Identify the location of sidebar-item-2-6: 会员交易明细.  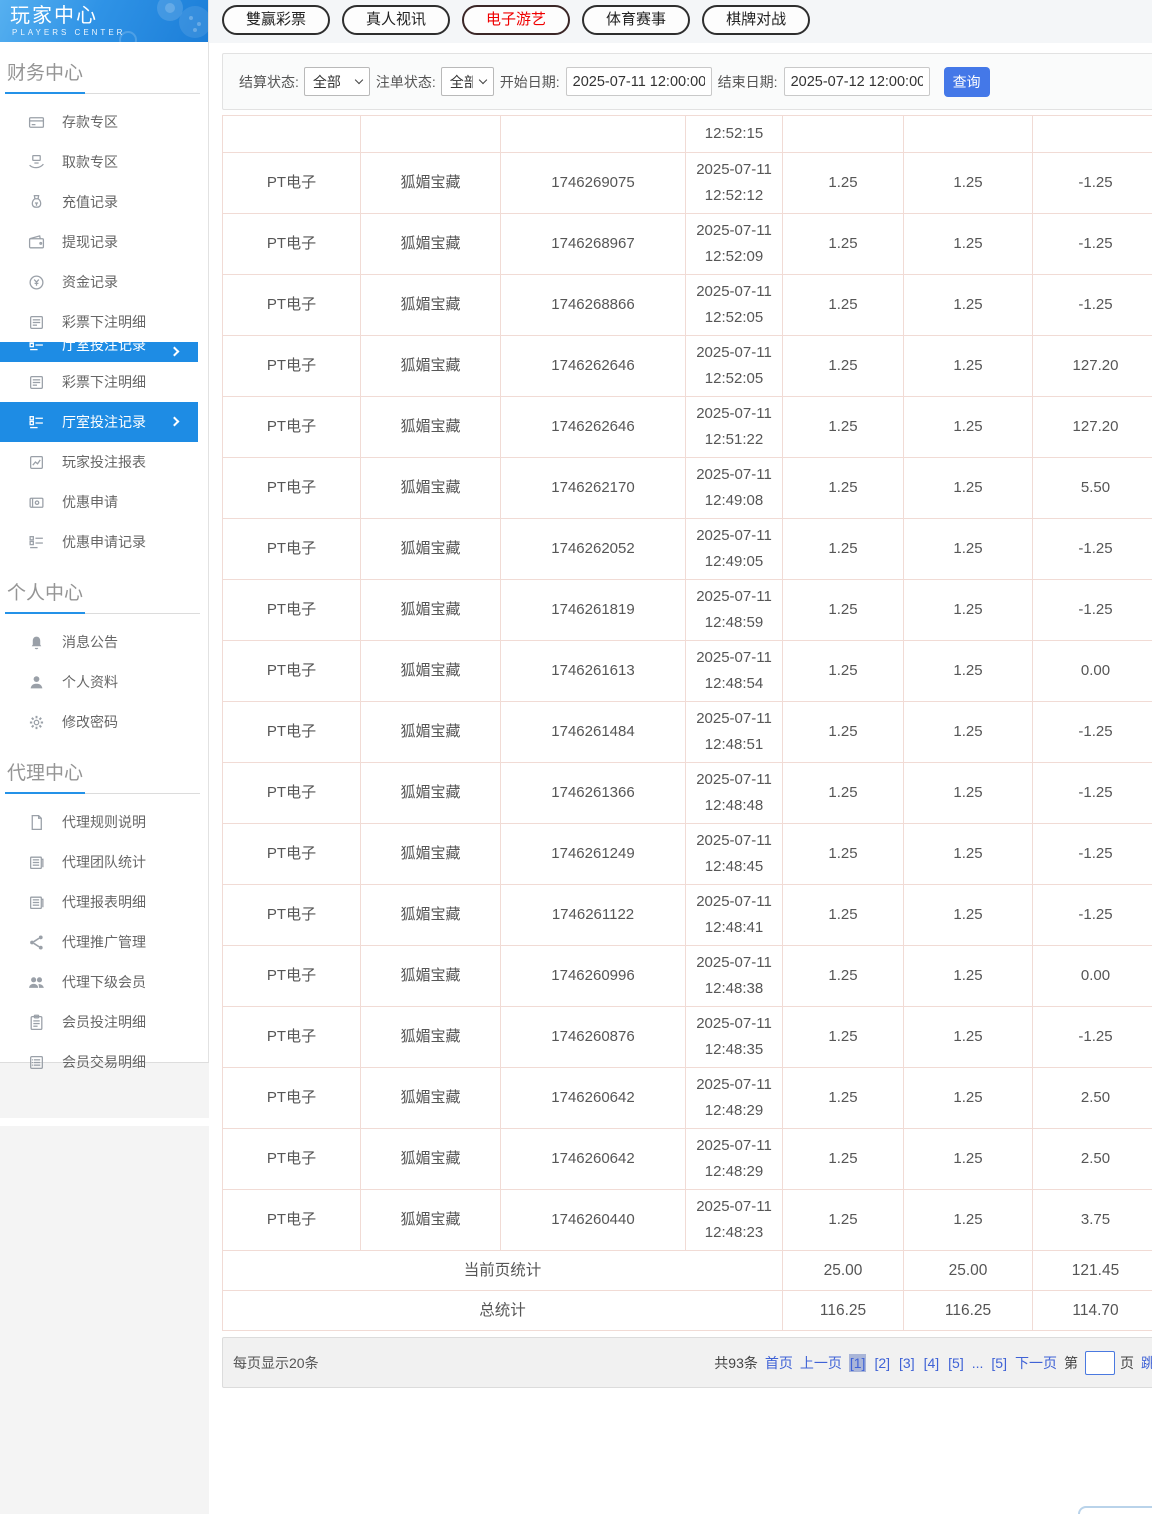
(104, 1062).